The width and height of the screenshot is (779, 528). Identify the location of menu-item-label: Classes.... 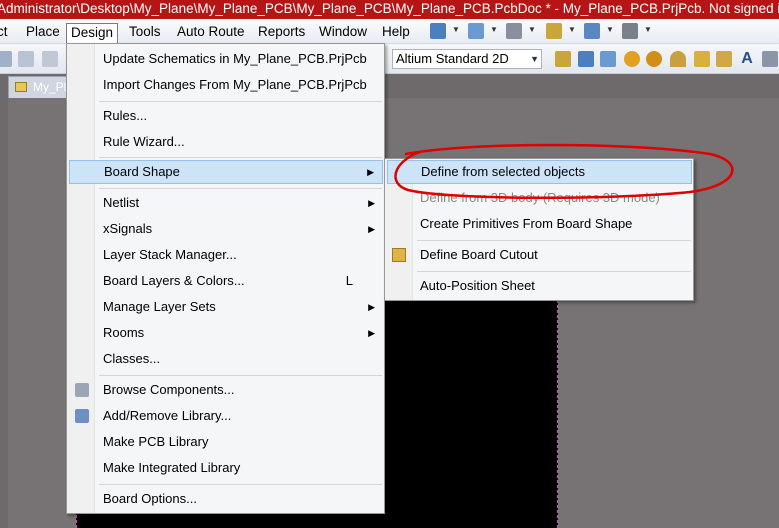
(132, 358).